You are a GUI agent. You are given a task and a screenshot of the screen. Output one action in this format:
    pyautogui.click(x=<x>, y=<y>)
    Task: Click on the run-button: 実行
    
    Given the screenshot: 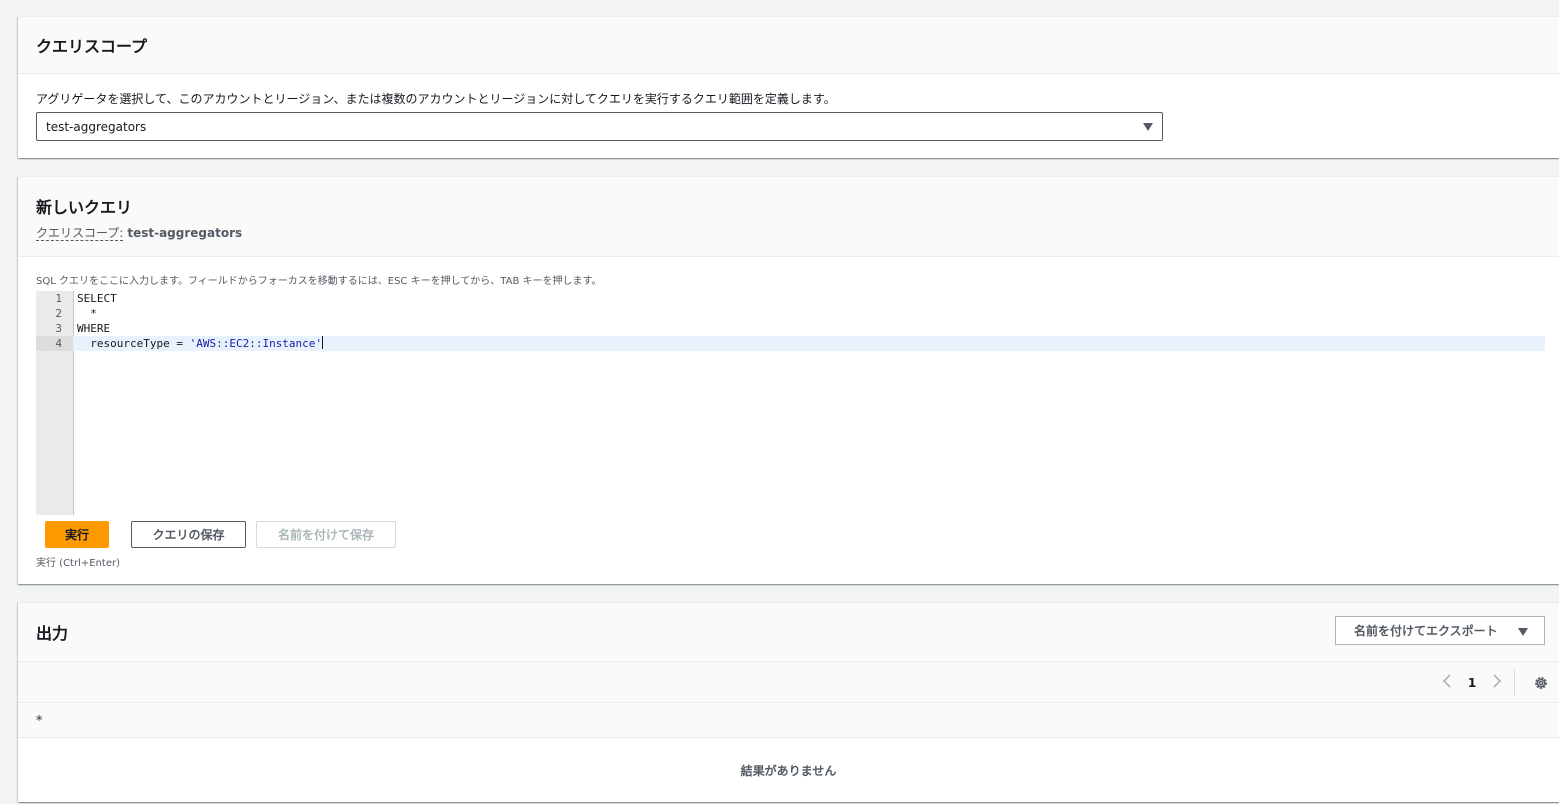 What is the action you would take?
    pyautogui.click(x=77, y=534)
    